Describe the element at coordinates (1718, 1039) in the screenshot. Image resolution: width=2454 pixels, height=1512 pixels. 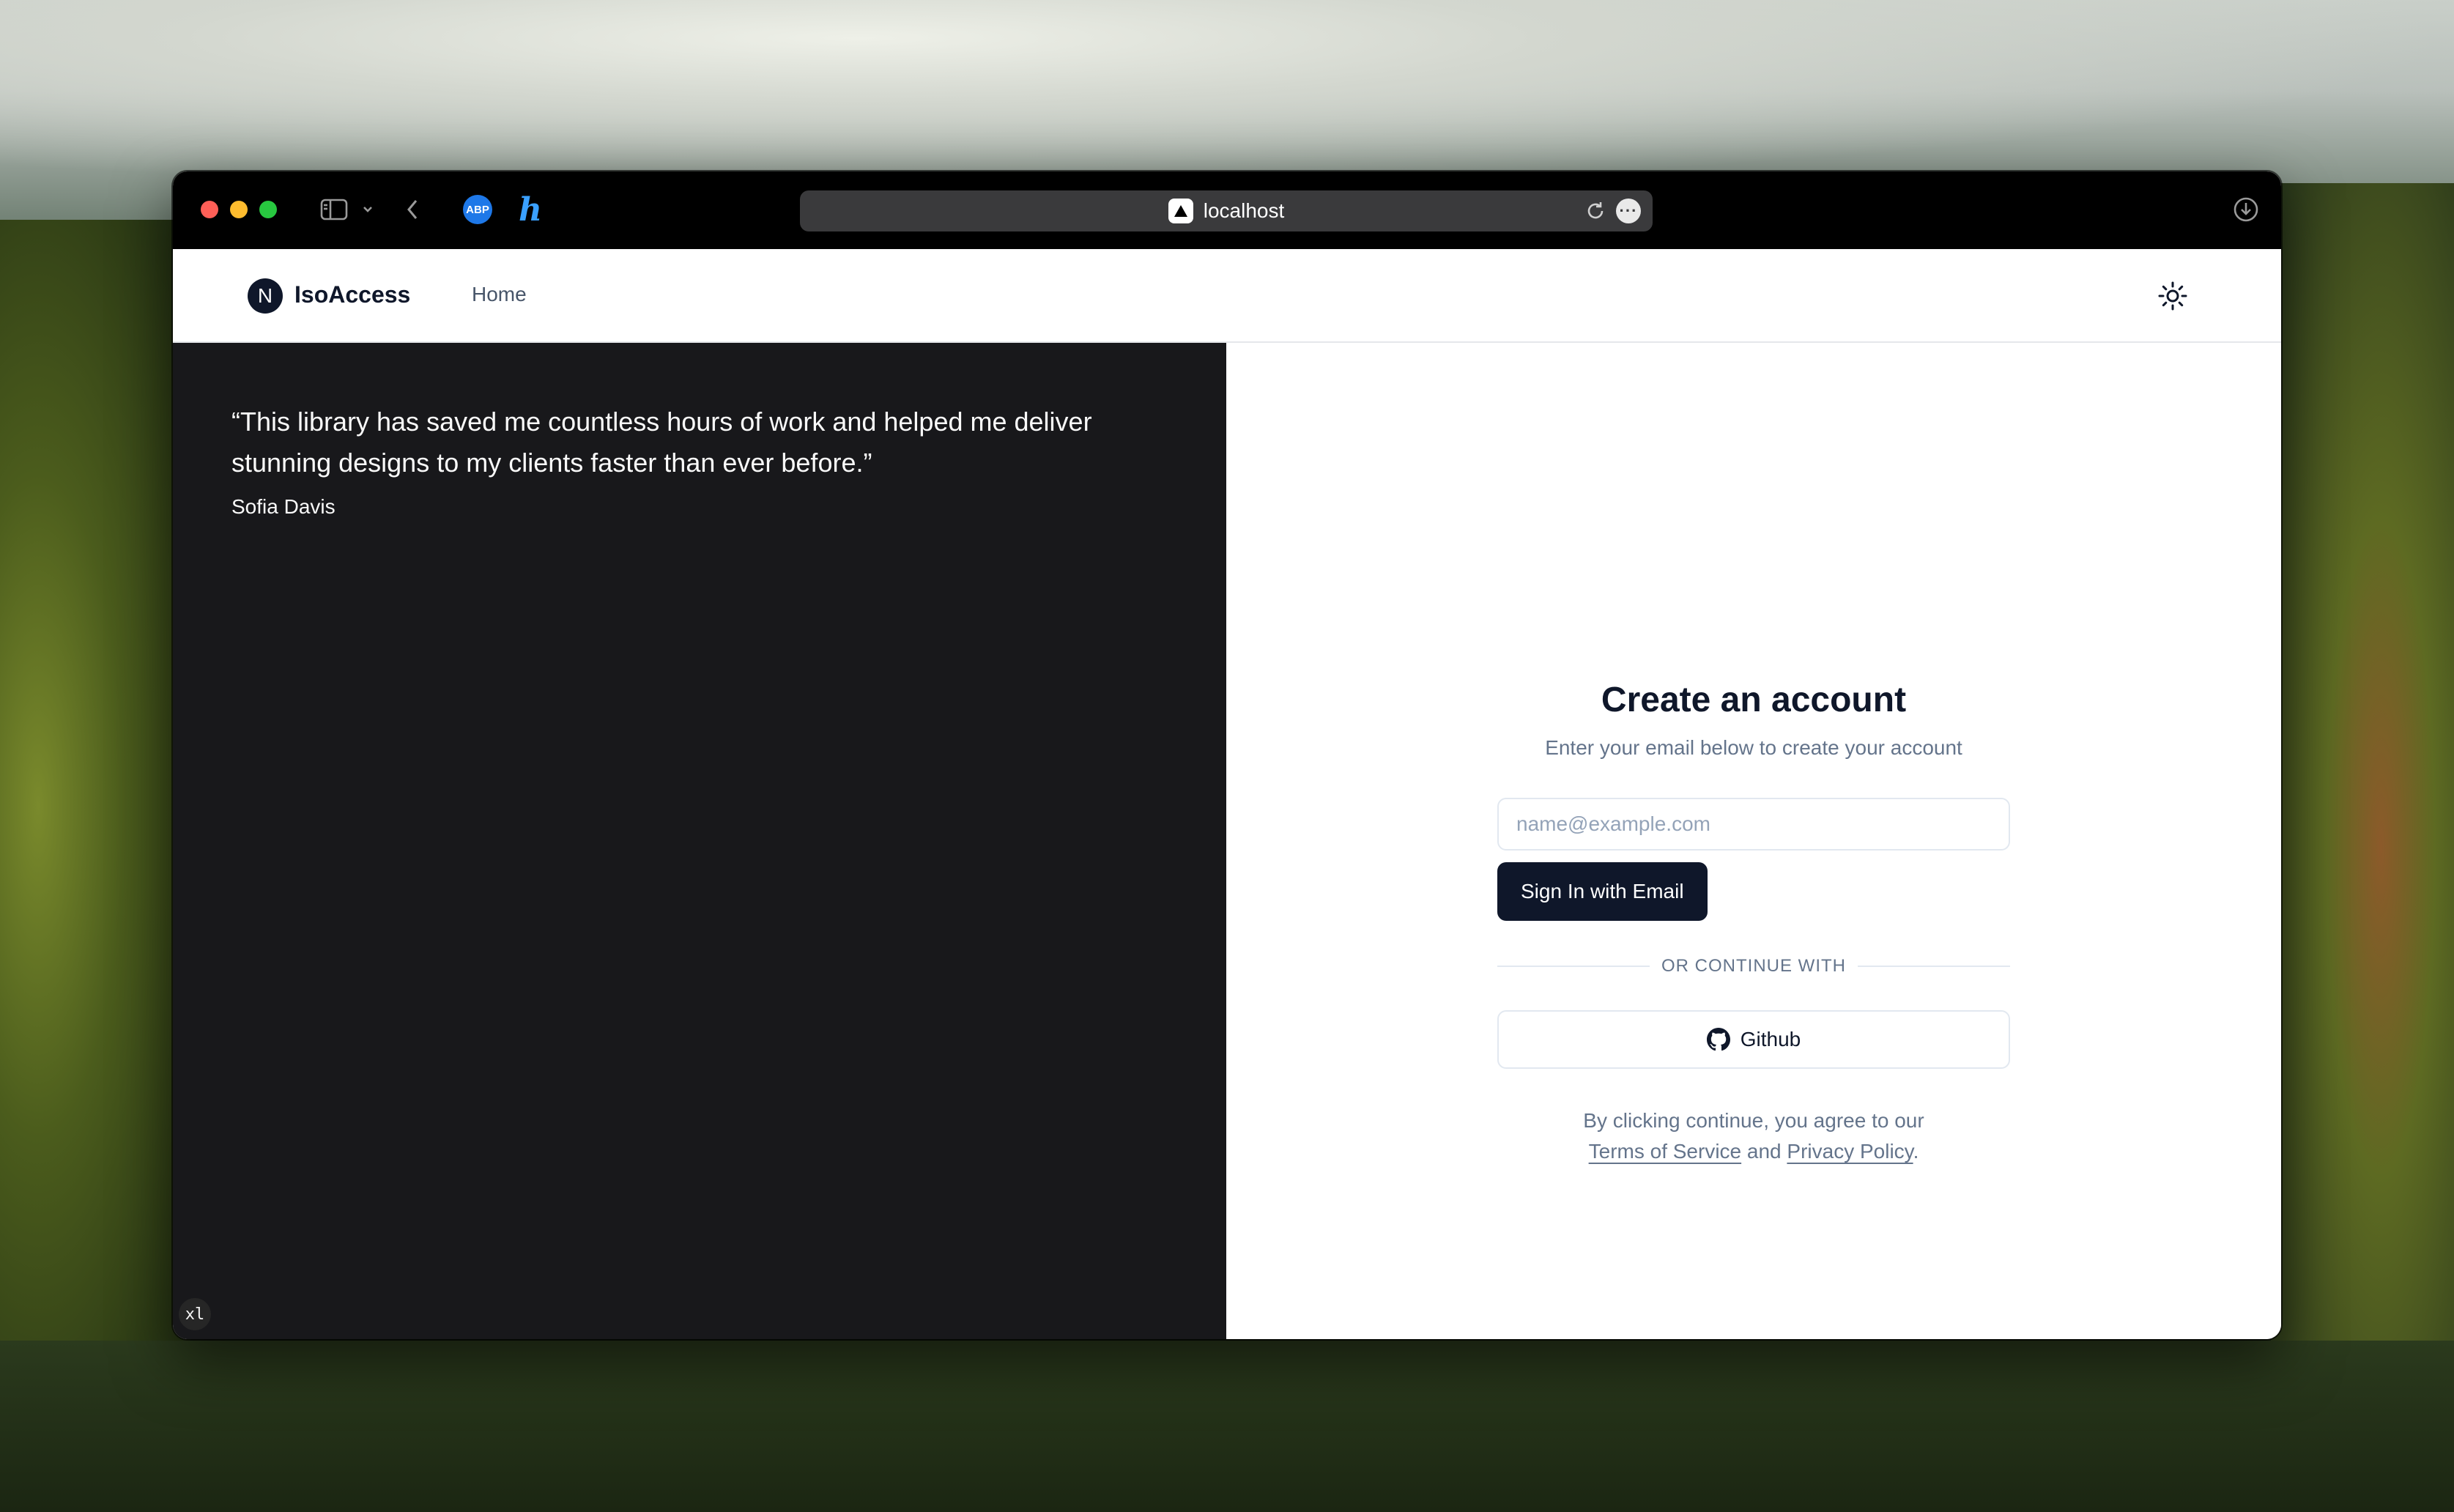
I see `github-icon` at that location.